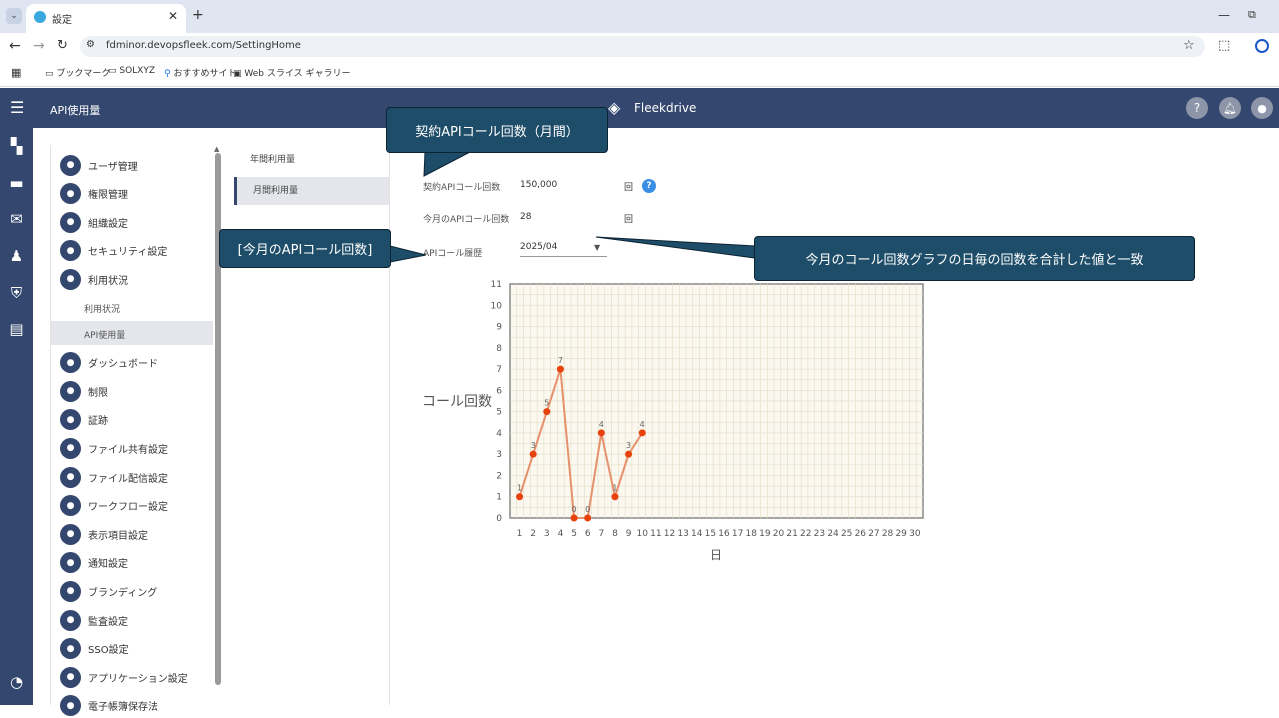  What do you see at coordinates (62, 45) in the screenshot?
I see `reload-icon: ↻` at bounding box center [62, 45].